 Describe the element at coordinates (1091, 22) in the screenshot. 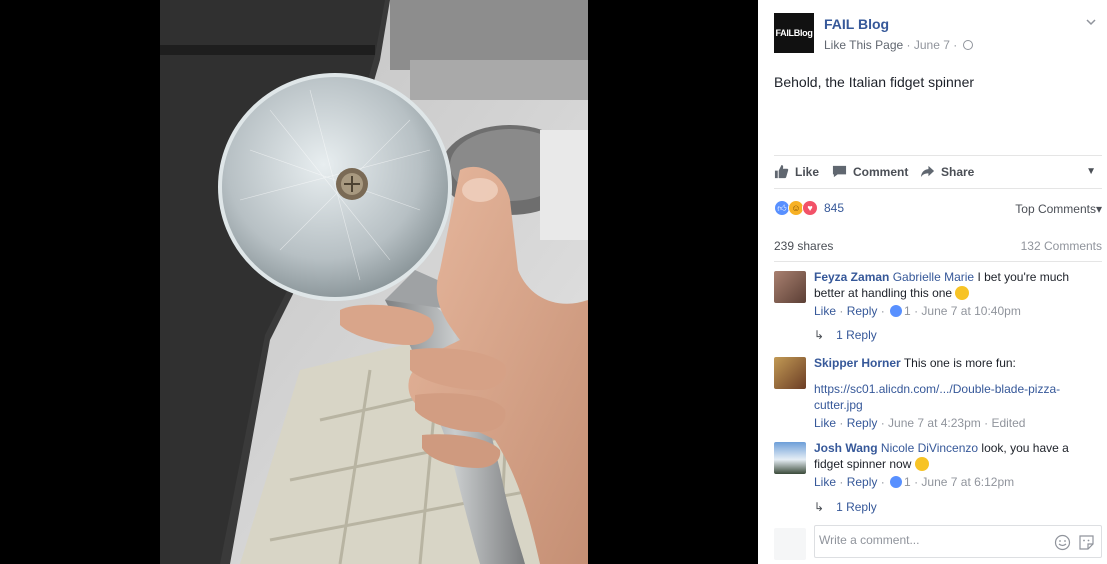

I see `post-options-chevron-icon` at that location.